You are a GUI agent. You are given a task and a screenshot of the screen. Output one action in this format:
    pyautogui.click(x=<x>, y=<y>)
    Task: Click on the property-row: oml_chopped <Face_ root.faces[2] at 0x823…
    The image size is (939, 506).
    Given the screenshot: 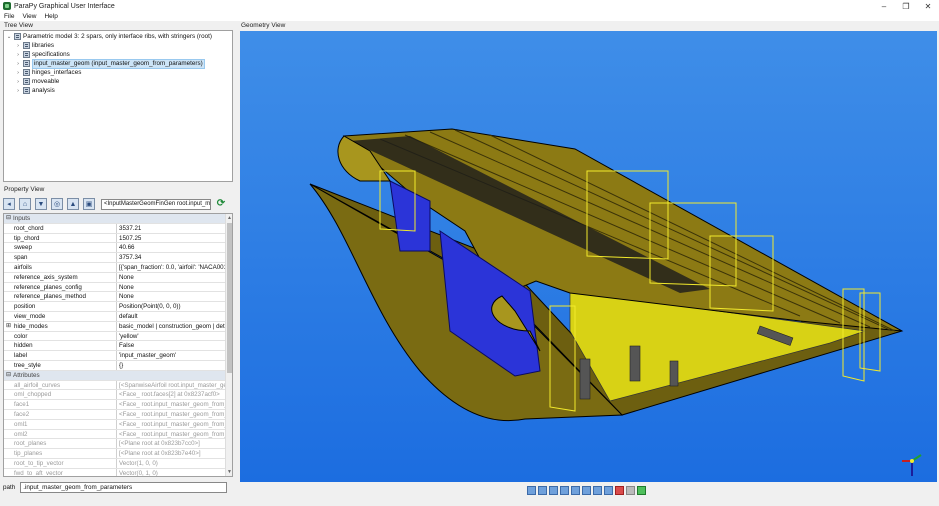 What is the action you would take?
    pyautogui.click(x=115, y=395)
    